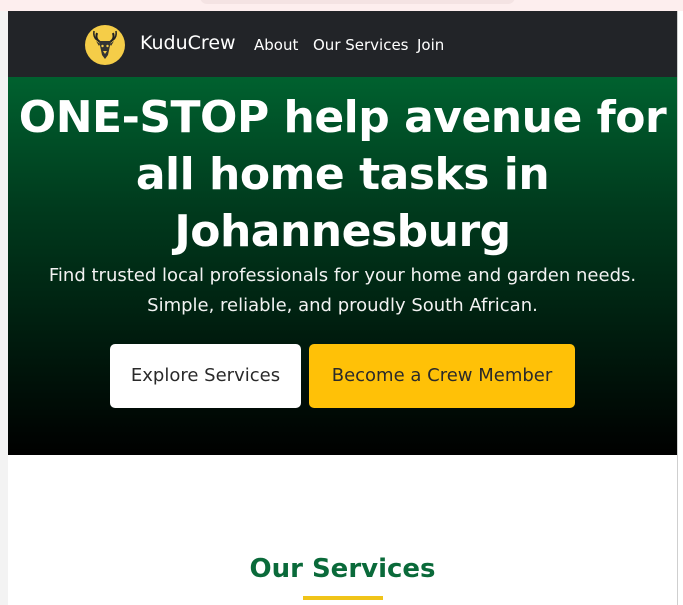 The width and height of the screenshot is (683, 605). I want to click on navbar: KuduCrew About Our Services Join, so click(342, 44).